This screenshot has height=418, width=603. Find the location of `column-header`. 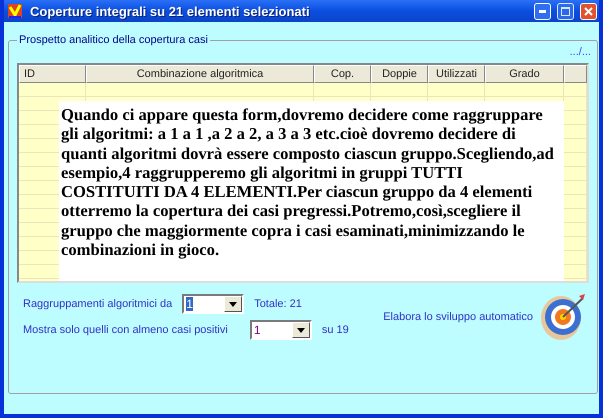

column-header is located at coordinates (575, 74).